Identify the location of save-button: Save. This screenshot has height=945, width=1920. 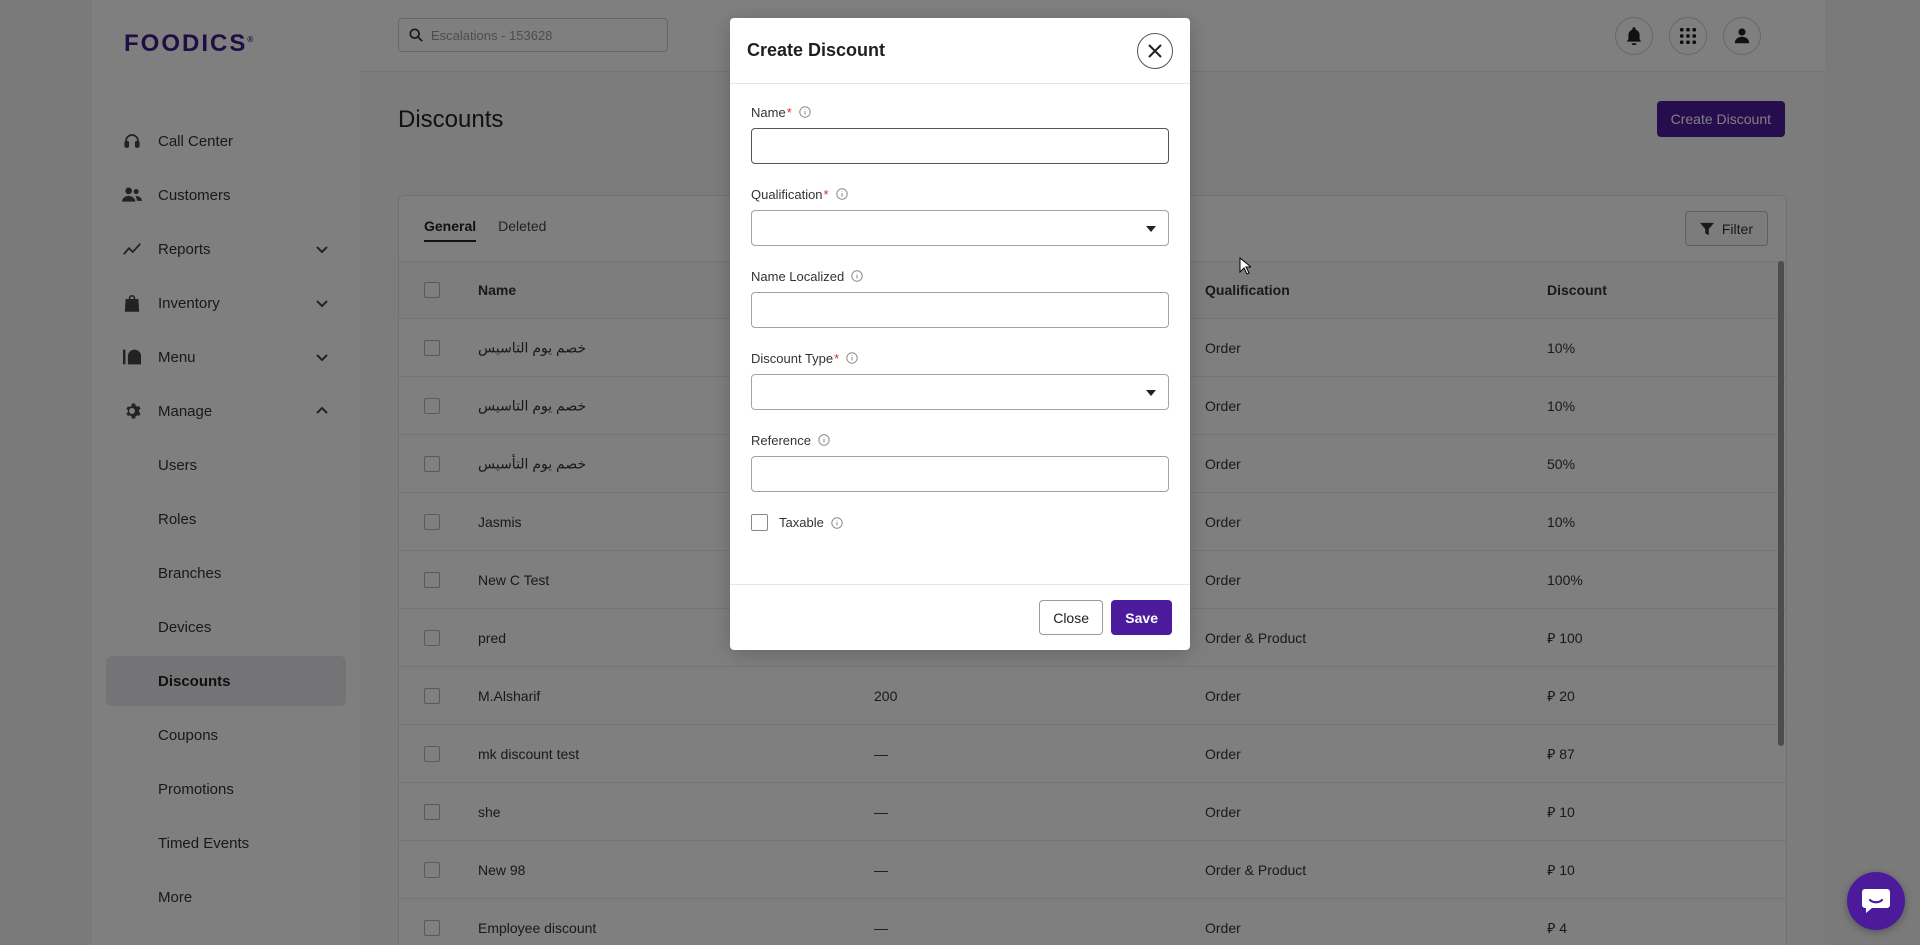
(1141, 617).